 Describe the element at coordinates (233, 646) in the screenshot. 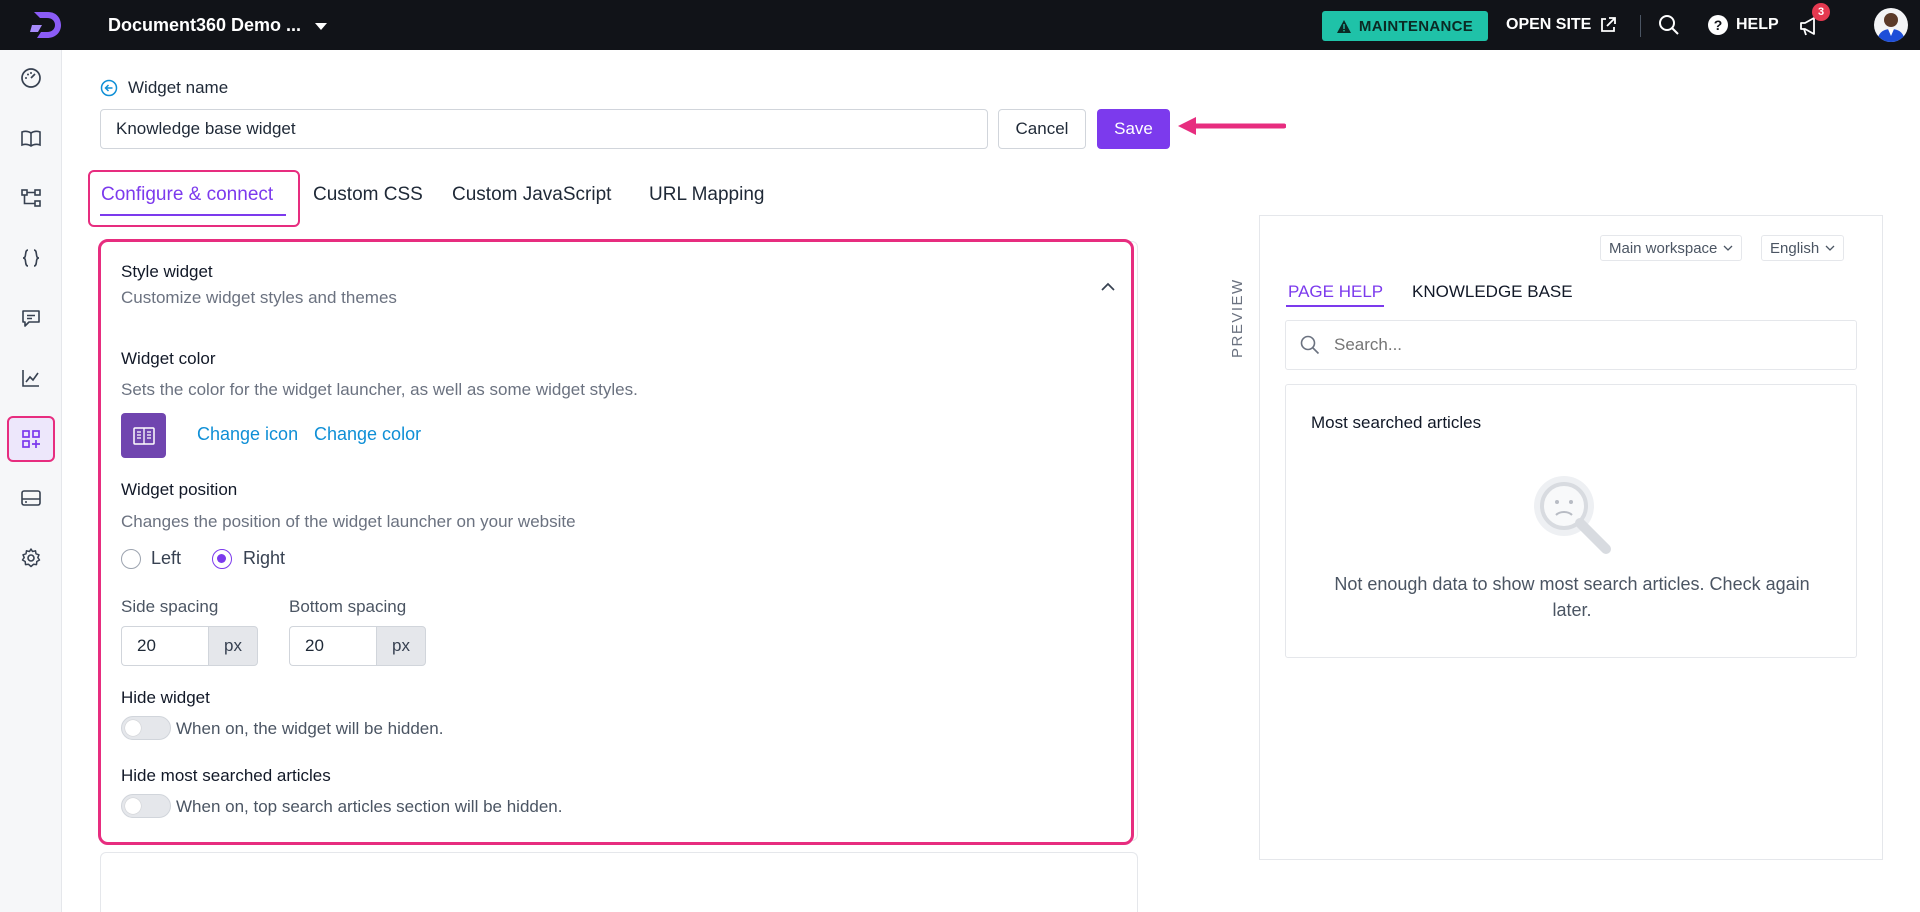

I see `side-spacing-unit: px` at that location.